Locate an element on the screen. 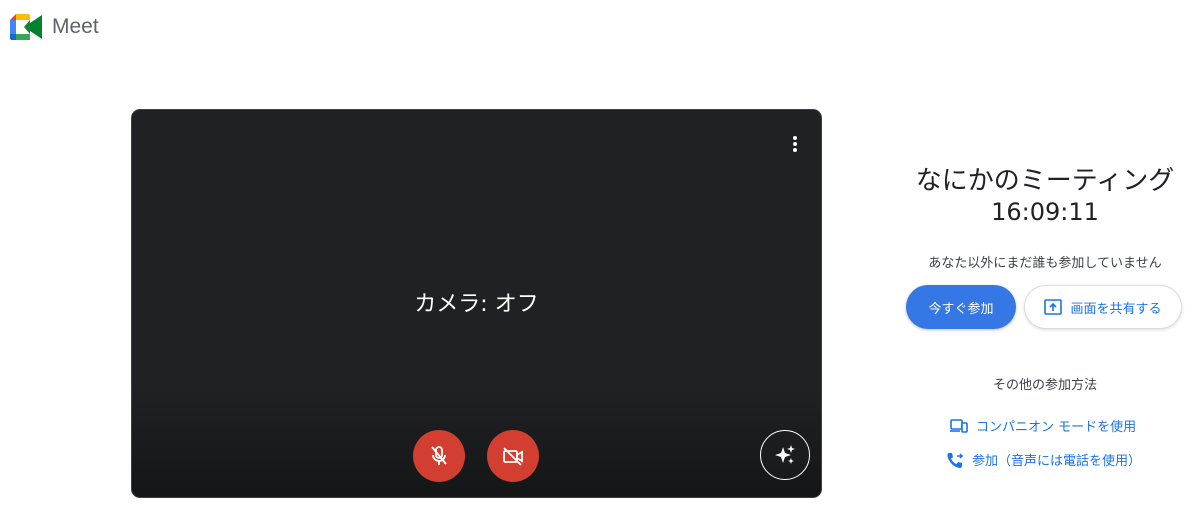 Image resolution: width=1200 pixels, height=511 pixels. devices-icon is located at coordinates (959, 425).